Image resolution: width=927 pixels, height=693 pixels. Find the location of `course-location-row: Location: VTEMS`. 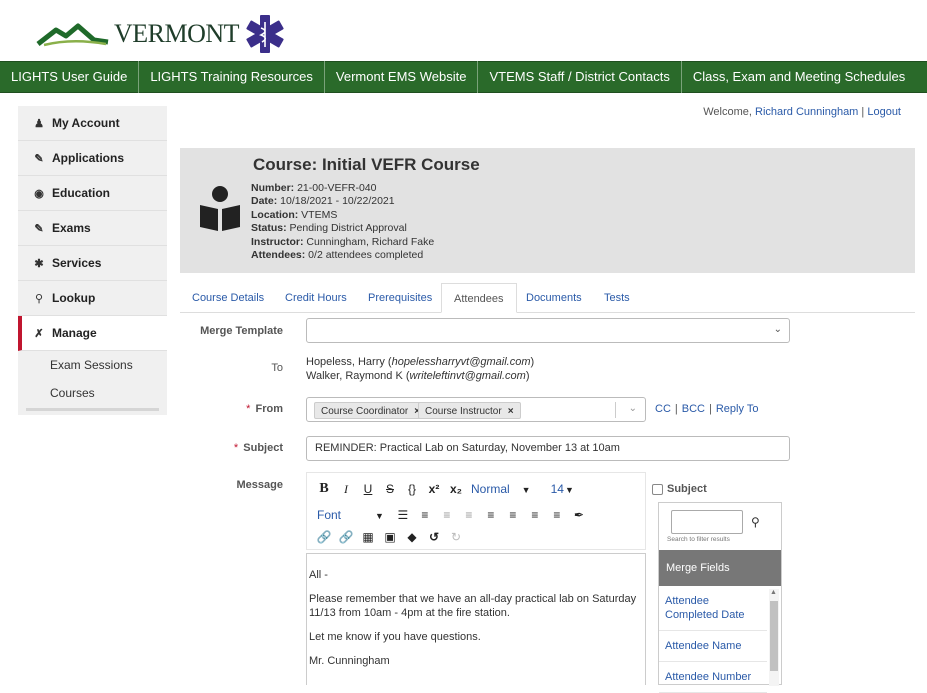

course-location-row: Location: VTEMS is located at coordinates (342, 215).